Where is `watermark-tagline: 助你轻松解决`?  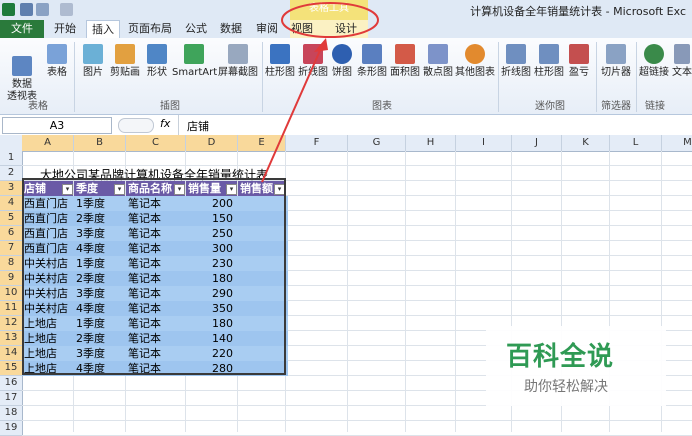 watermark-tagline: 助你轻松解决 is located at coordinates (566, 387).